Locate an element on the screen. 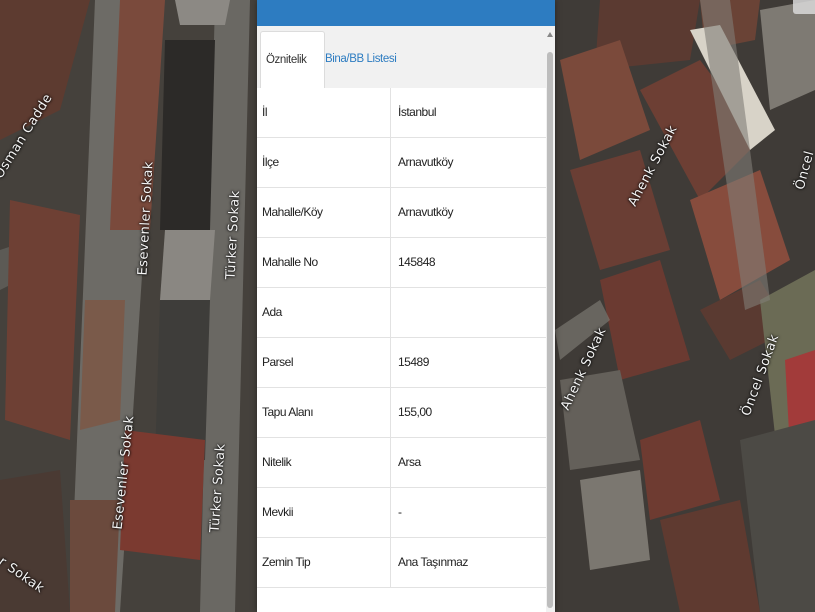 The width and height of the screenshot is (815, 612). row-value: 15489 is located at coordinates (413, 362).